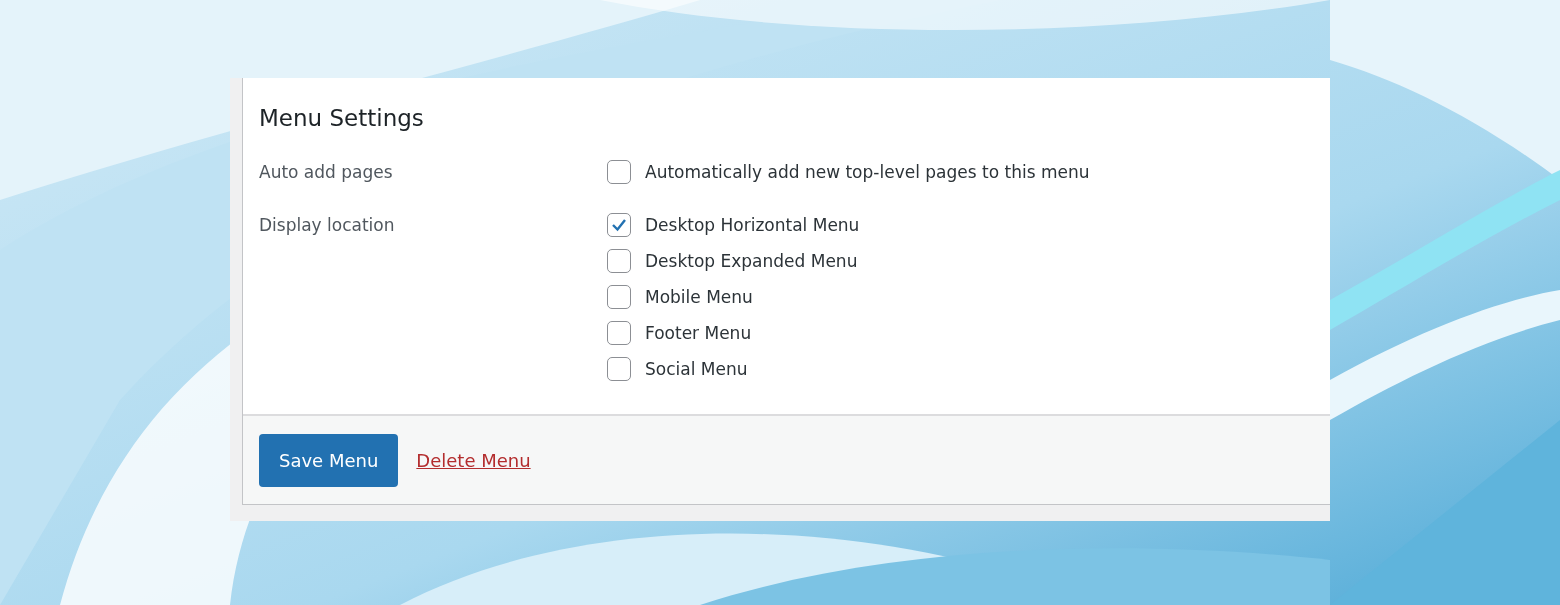  I want to click on section-title: Menu Settings, so click(342, 118).